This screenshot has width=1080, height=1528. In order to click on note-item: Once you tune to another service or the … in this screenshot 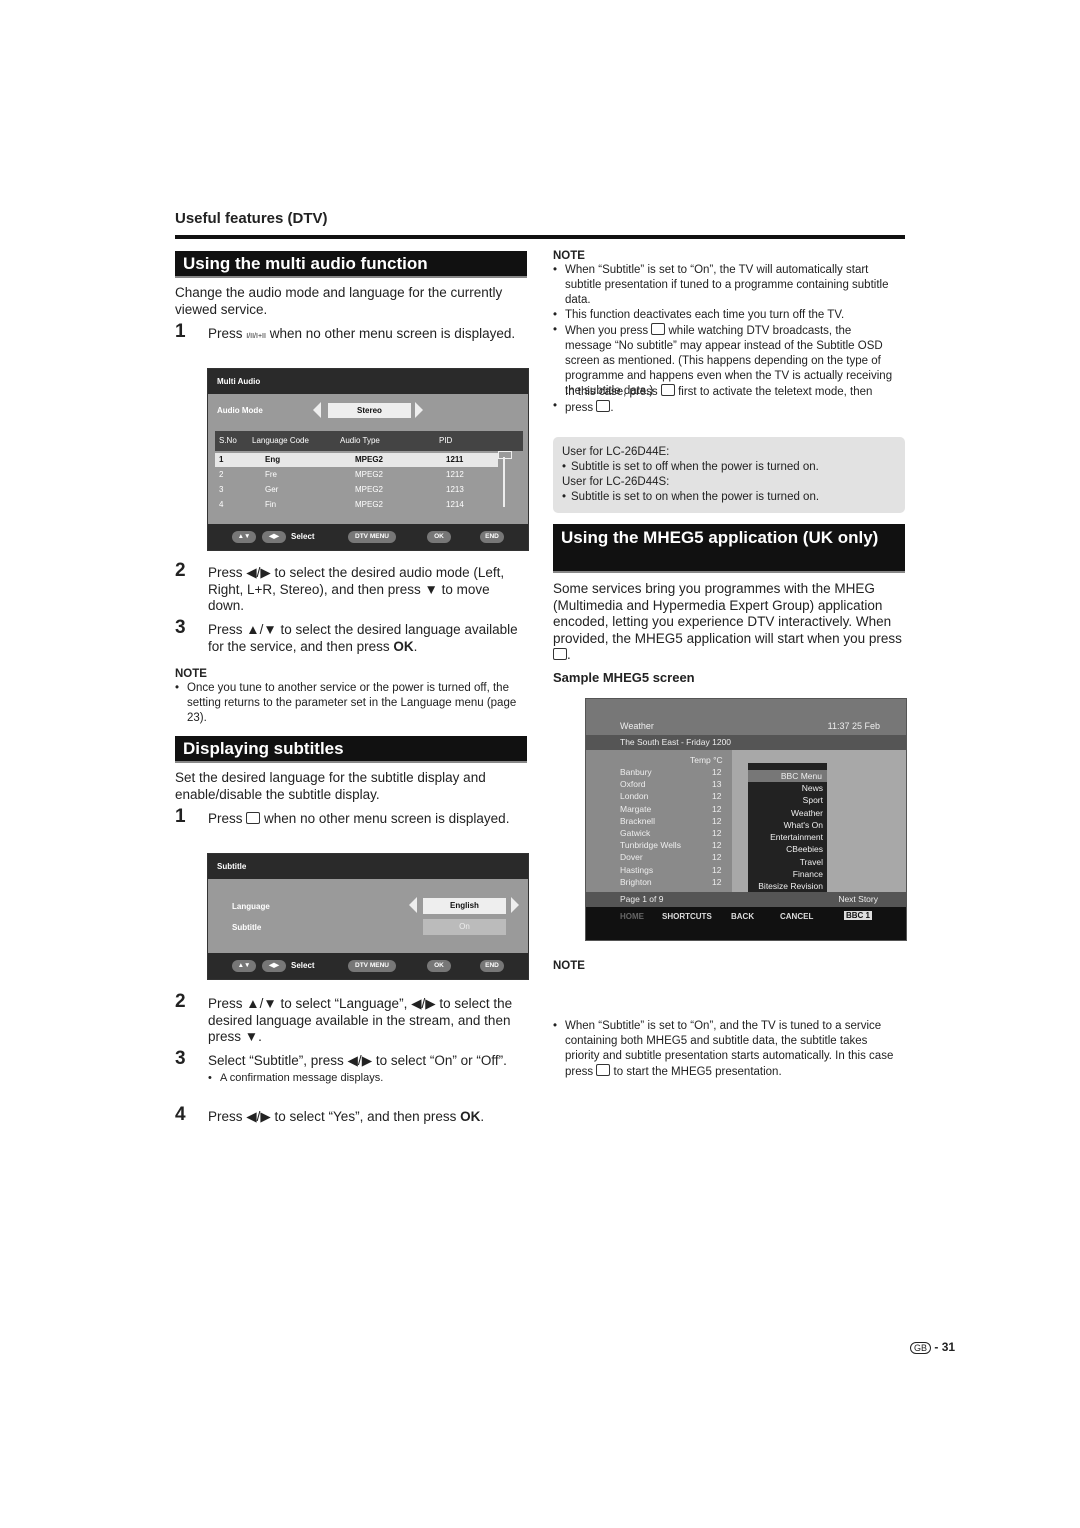, I will do `click(351, 703)`.